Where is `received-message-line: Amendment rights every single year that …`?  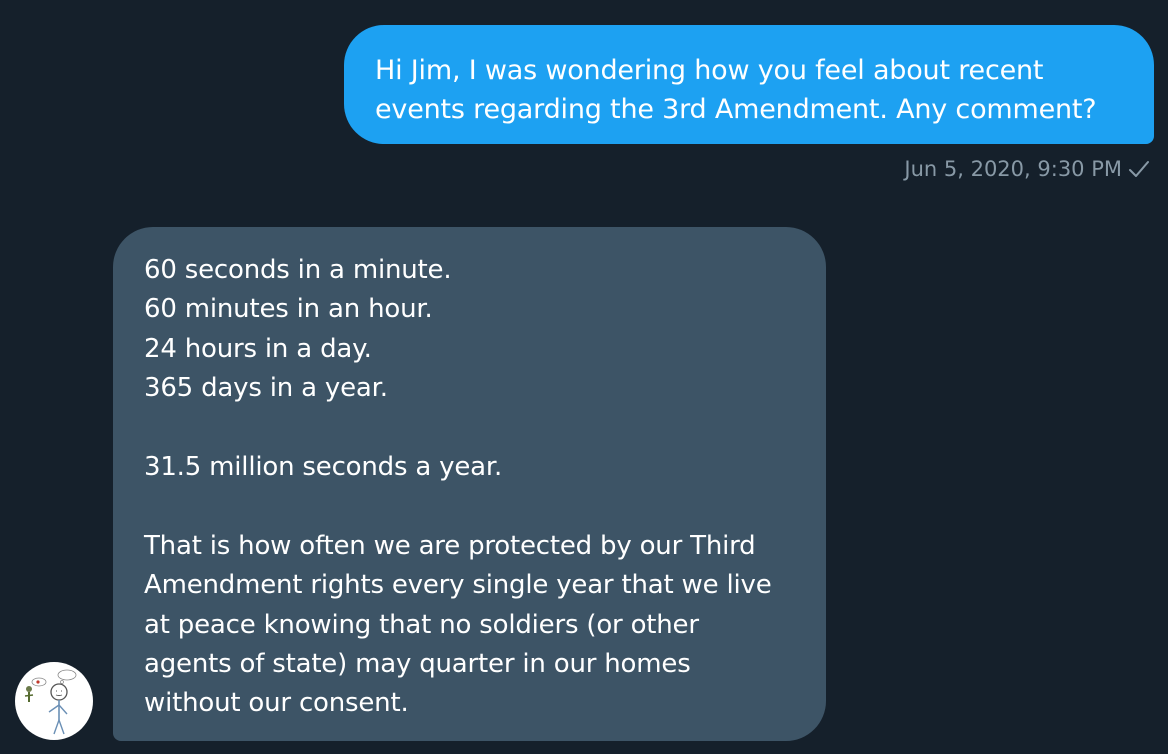
received-message-line: Amendment rights every single year that … is located at coordinates (458, 585).